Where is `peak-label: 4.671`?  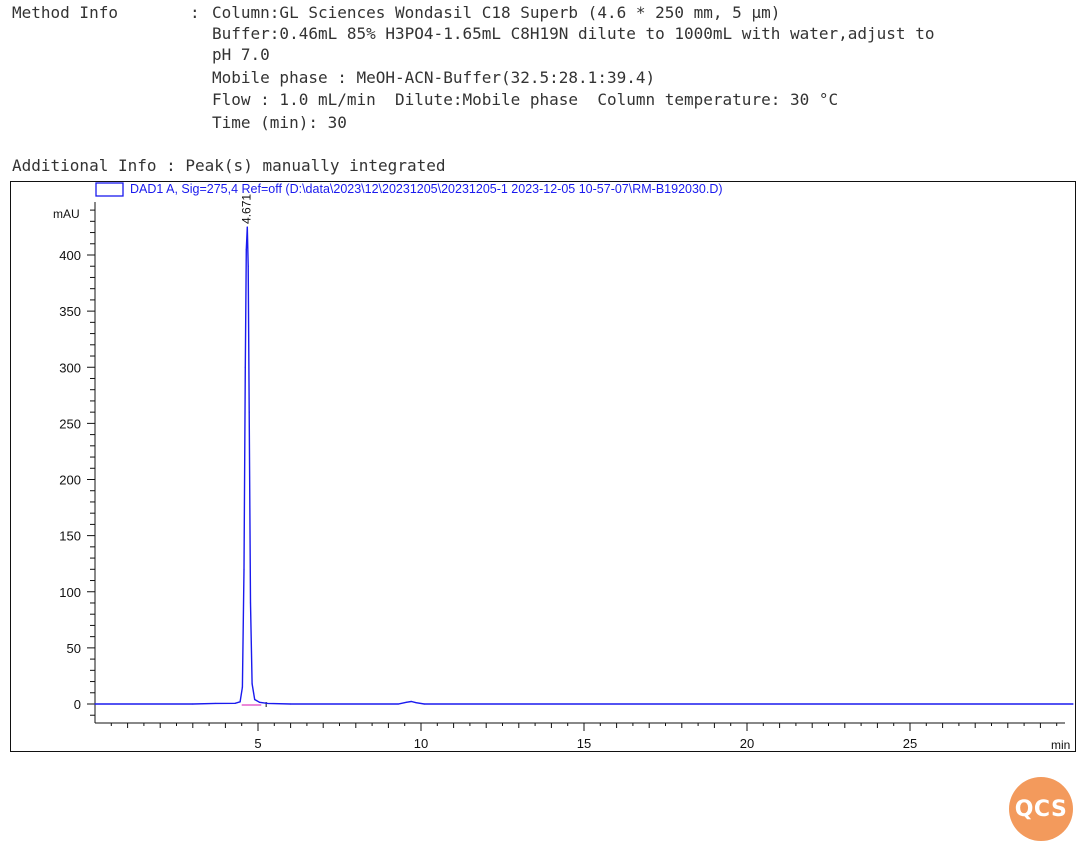
peak-label: 4.671 is located at coordinates (246, 209).